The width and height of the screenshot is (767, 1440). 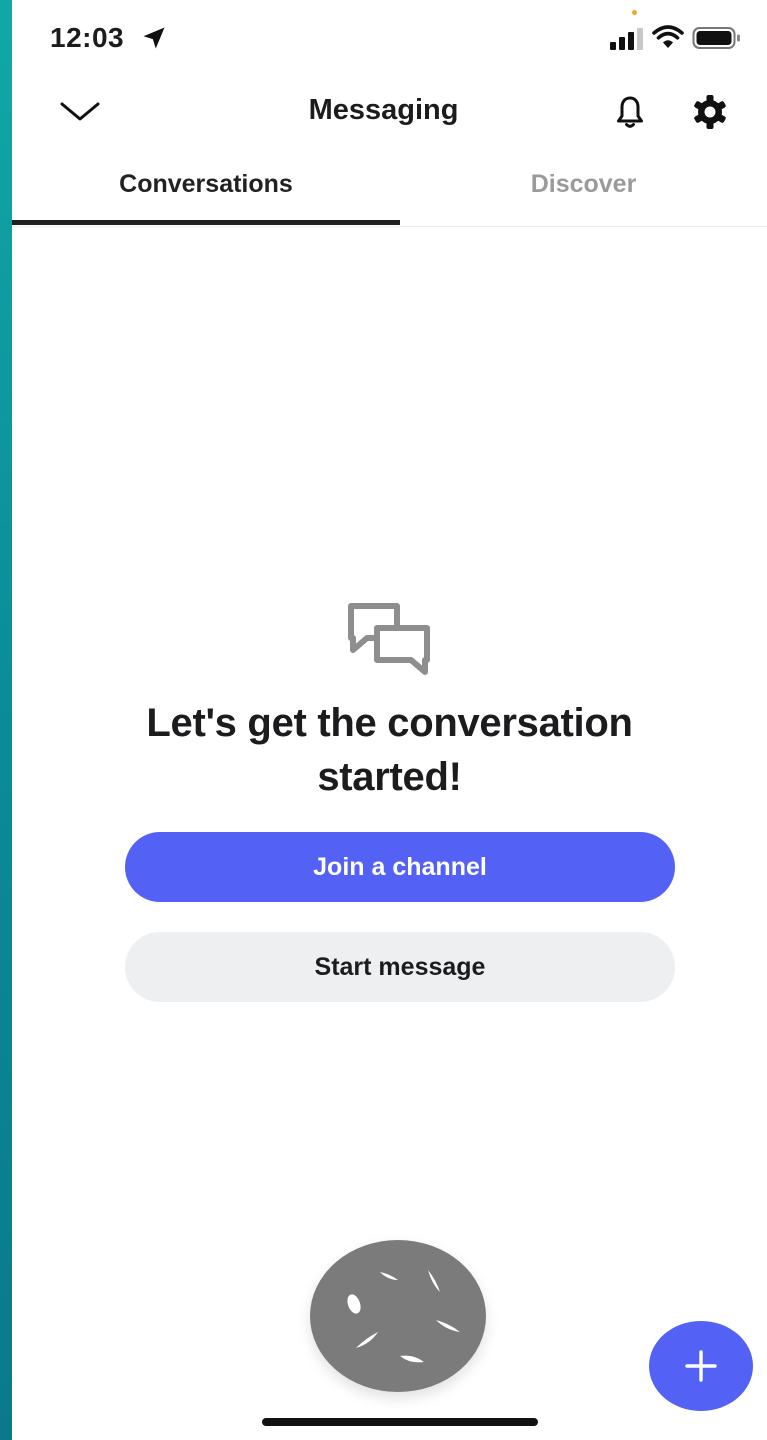 I want to click on join-channel-button: Join a channel, so click(x=400, y=867).